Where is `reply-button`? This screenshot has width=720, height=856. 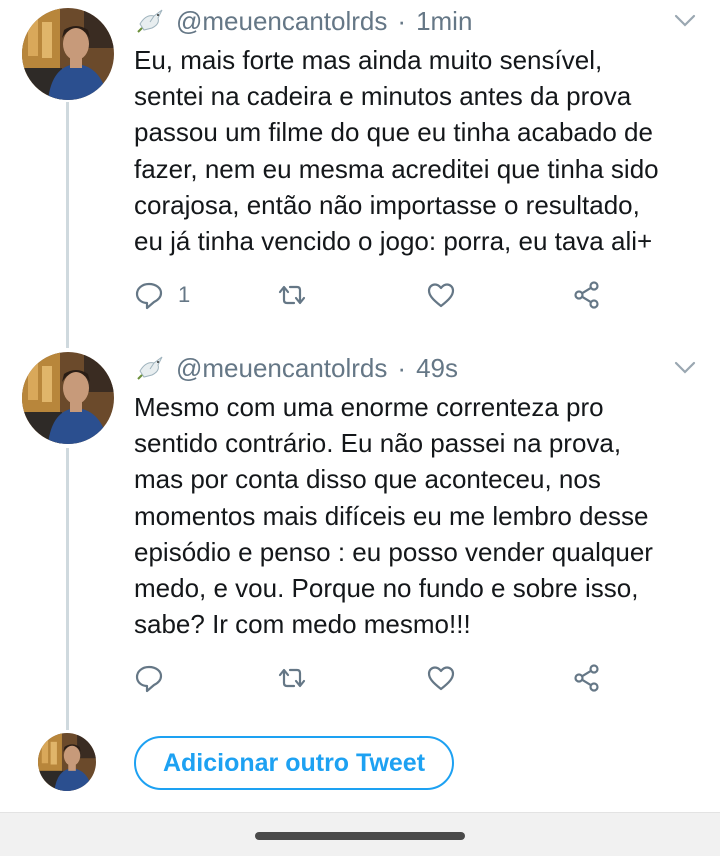 reply-button is located at coordinates (156, 678).